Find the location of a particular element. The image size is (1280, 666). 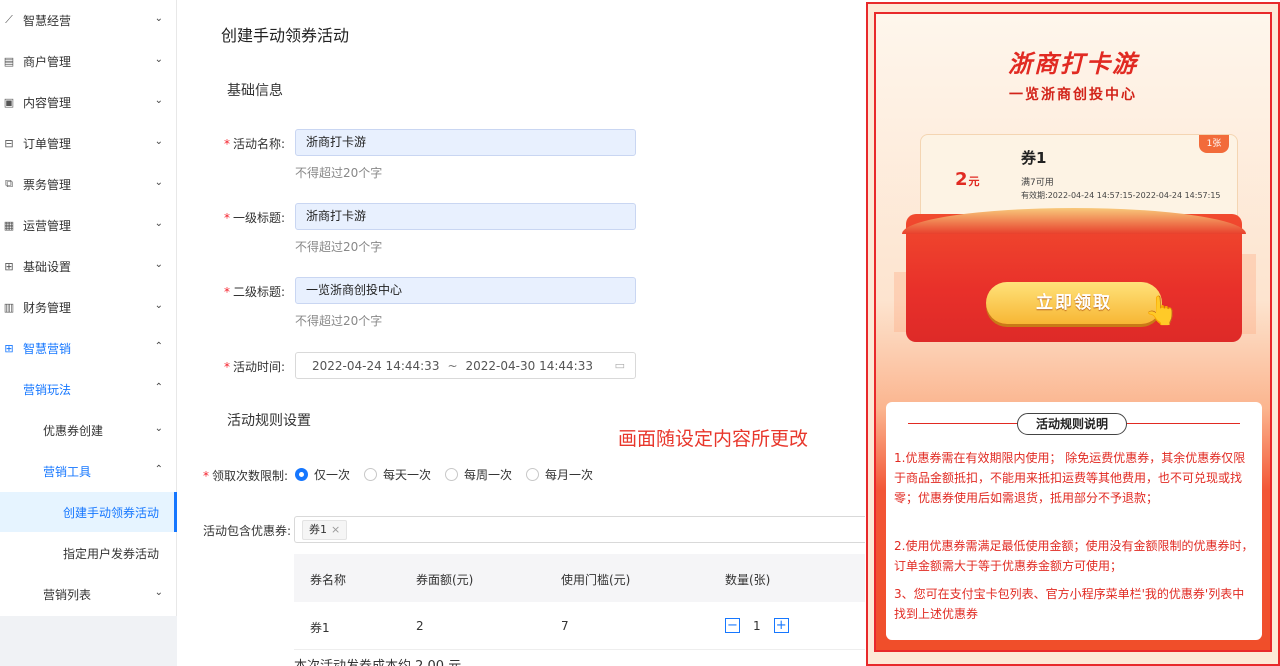

sidebar-item-merchant: ▤ 商户管理 ⌄ is located at coordinates (88, 61).